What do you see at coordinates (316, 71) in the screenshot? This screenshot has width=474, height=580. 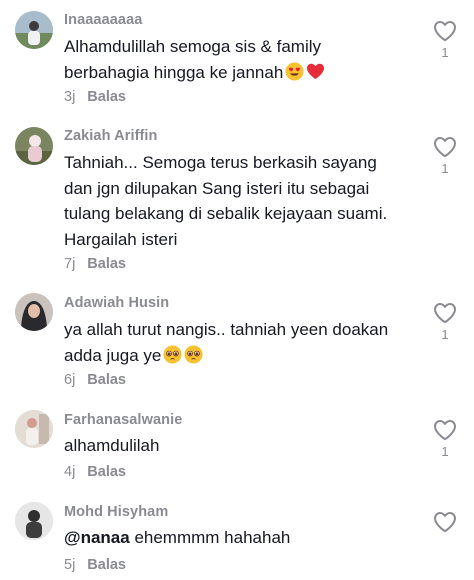 I see `red-heart-emoji` at bounding box center [316, 71].